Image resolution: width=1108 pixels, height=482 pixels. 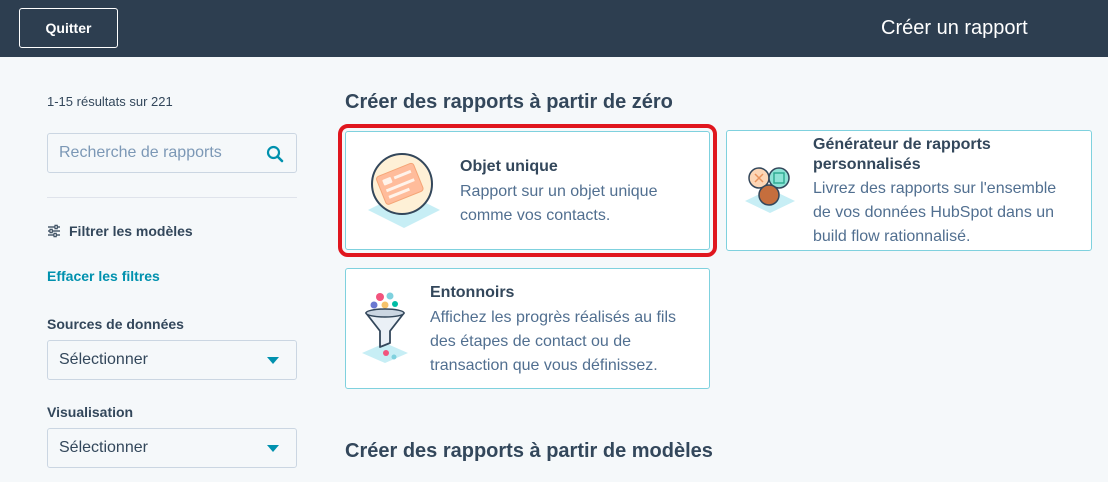 I want to click on sidebar-divider, so click(x=172, y=197).